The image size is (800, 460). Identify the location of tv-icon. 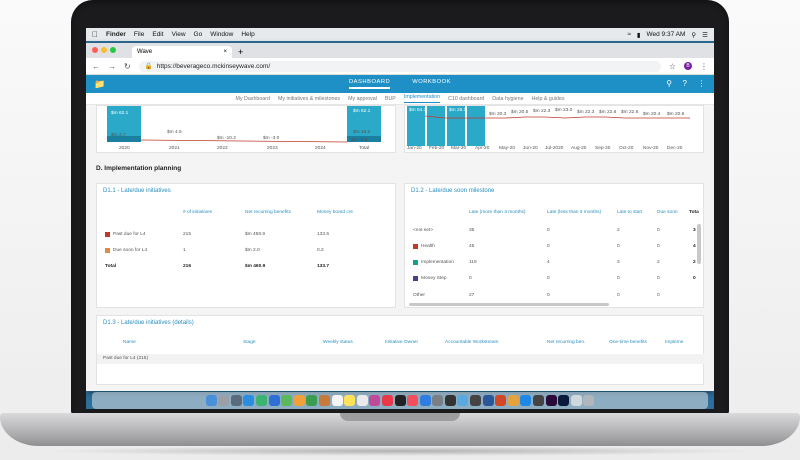
(400, 400).